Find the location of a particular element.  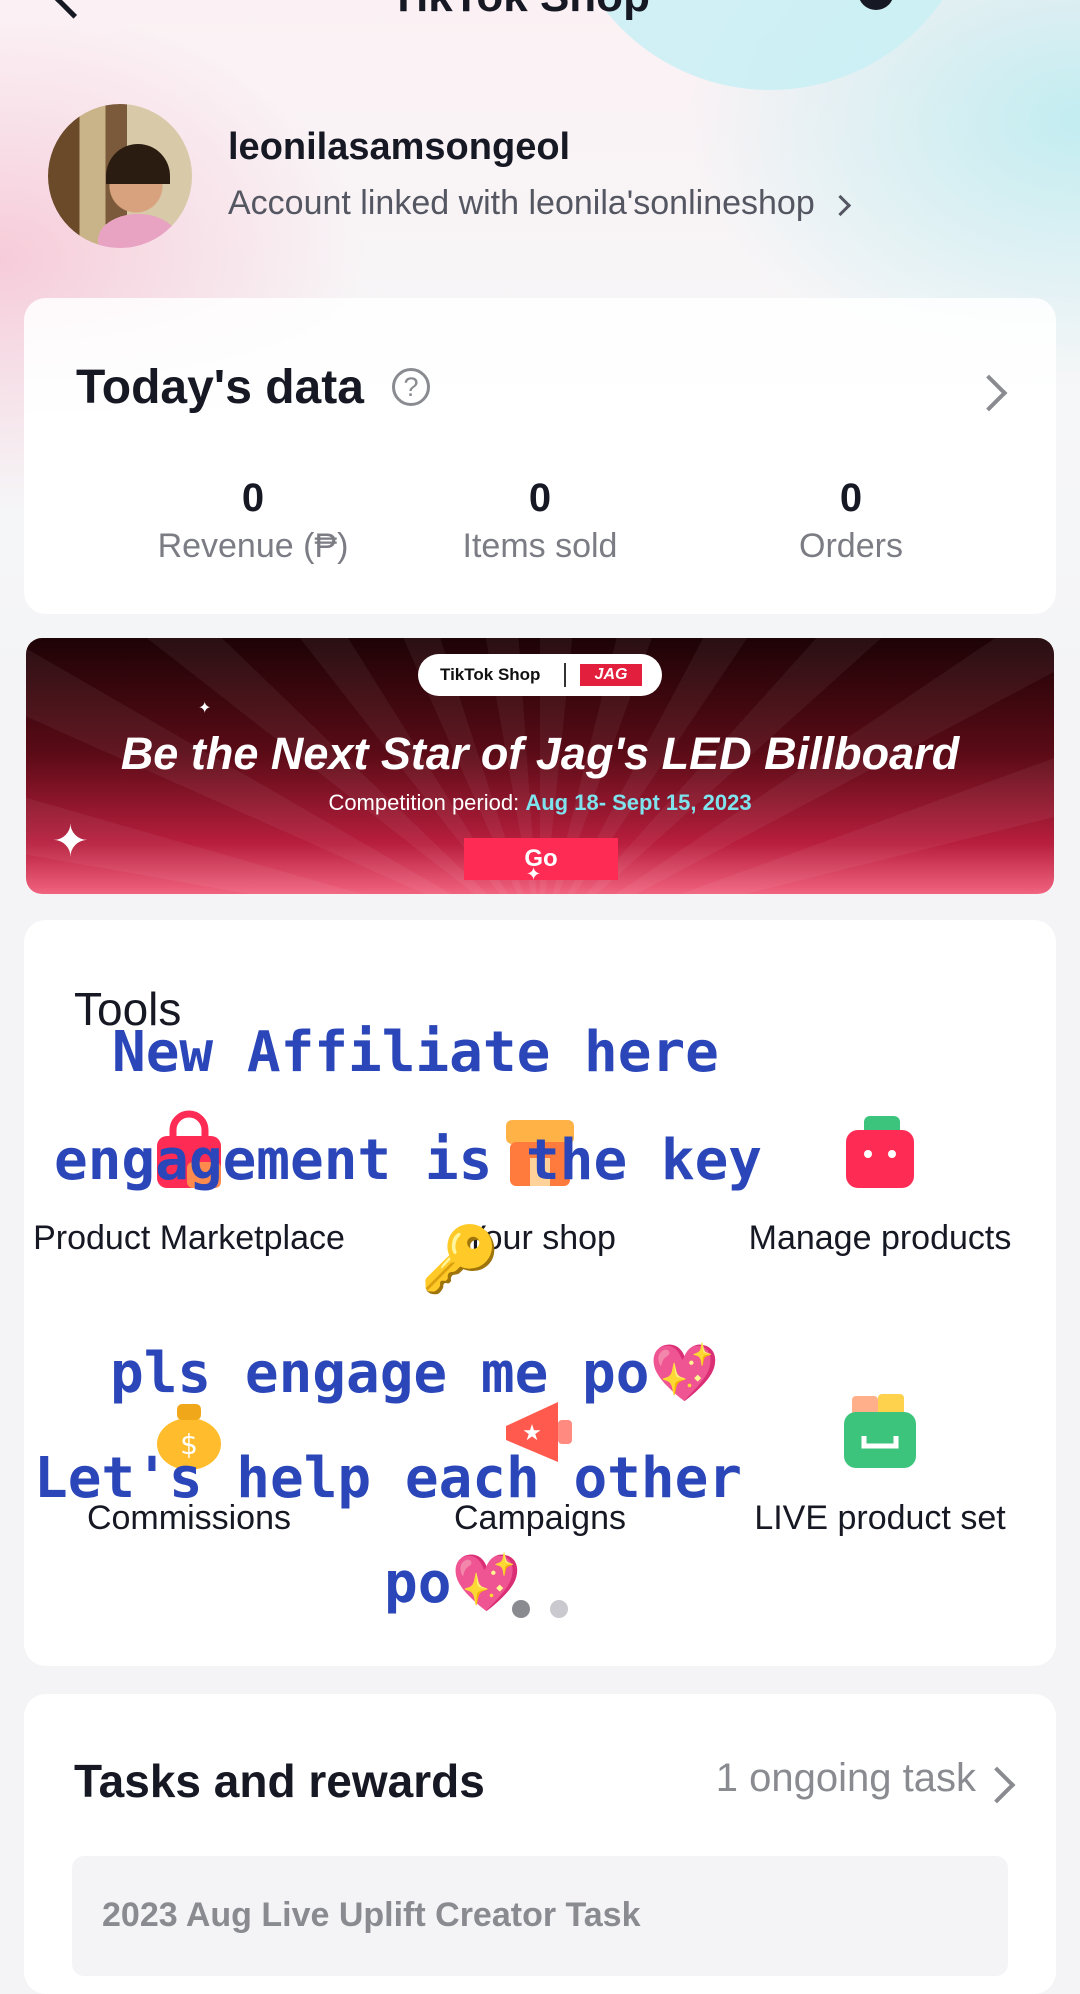

tool-manage-products: Manage products is located at coordinates (880, 1186).